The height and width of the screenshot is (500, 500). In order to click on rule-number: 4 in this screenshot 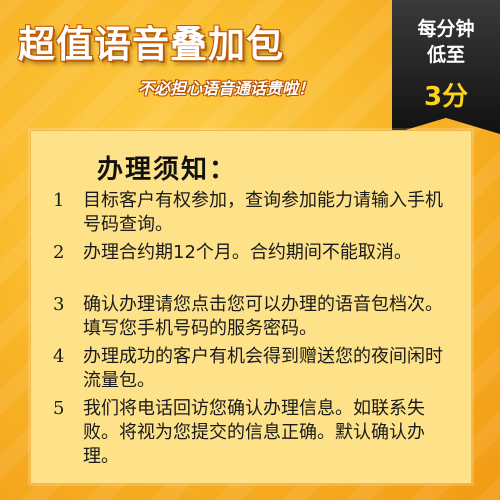, I will do `click(59, 356)`.